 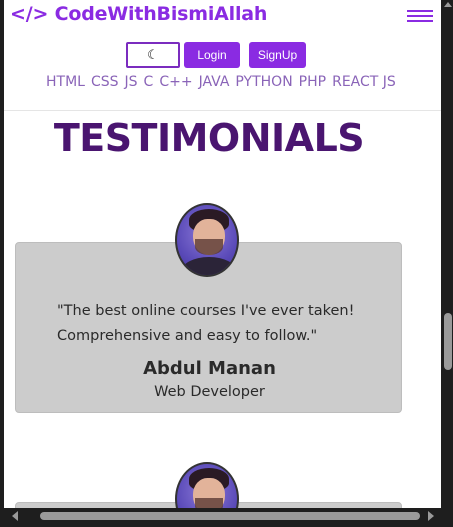 I want to click on theme-toggle-button: ☾, so click(x=153, y=55).